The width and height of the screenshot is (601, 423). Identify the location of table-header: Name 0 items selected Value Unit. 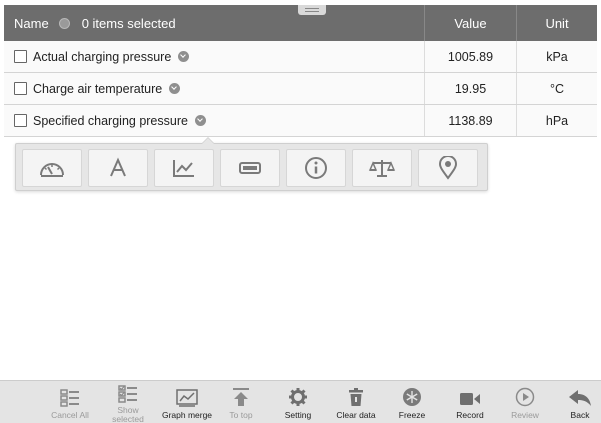
(300, 23).